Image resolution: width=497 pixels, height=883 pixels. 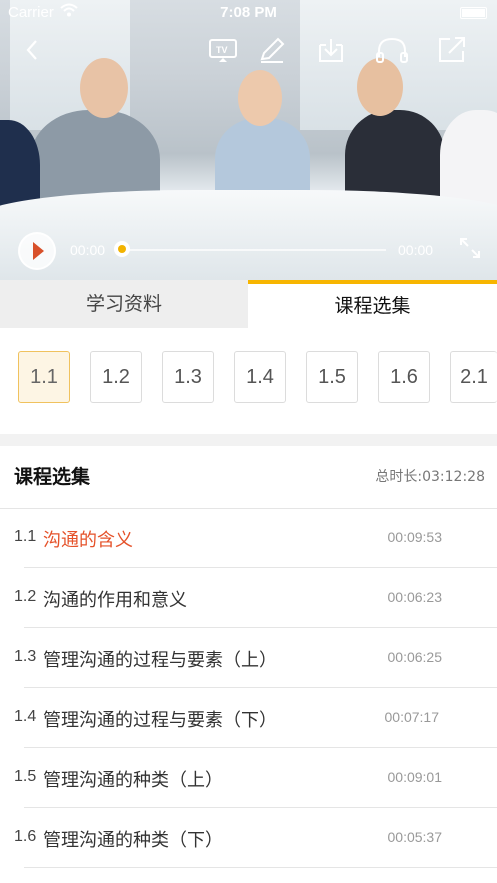 I want to click on current-time: 00:00, so click(x=88, y=250).